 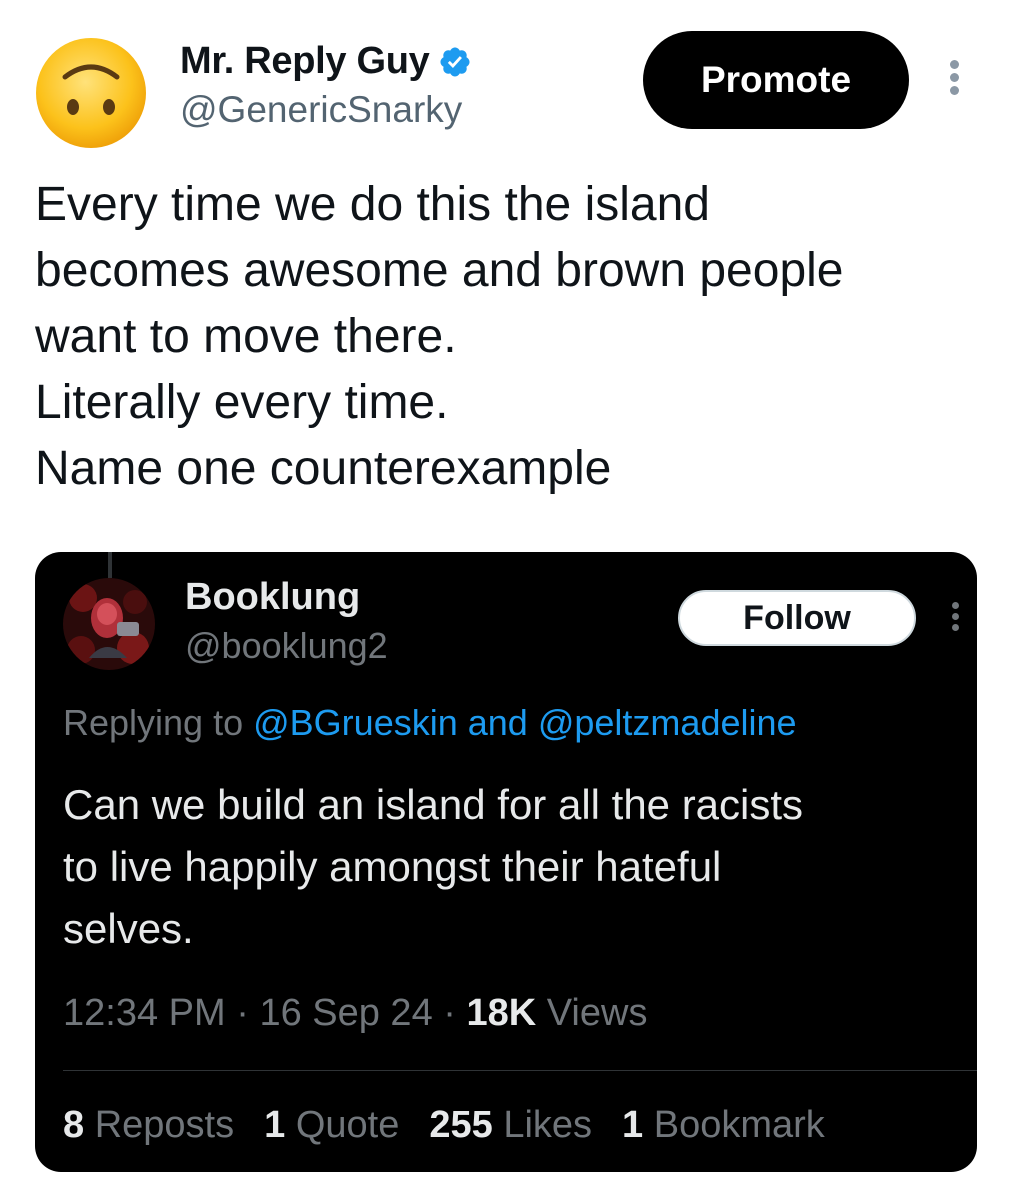 I want to click on more-options-icon, so click(x=954, y=82).